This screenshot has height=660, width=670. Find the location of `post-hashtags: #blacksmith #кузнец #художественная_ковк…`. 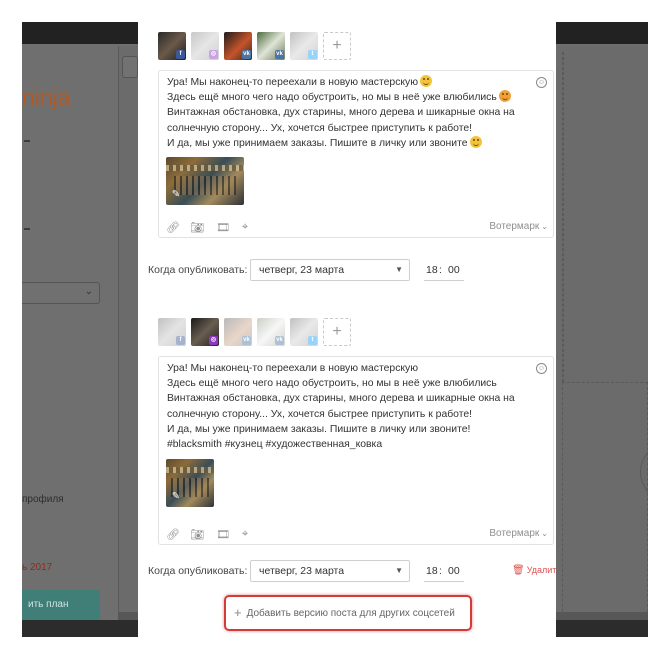

post-hashtags: #blacksmith #кузнец #художественная_ковк… is located at coordinates (275, 445).